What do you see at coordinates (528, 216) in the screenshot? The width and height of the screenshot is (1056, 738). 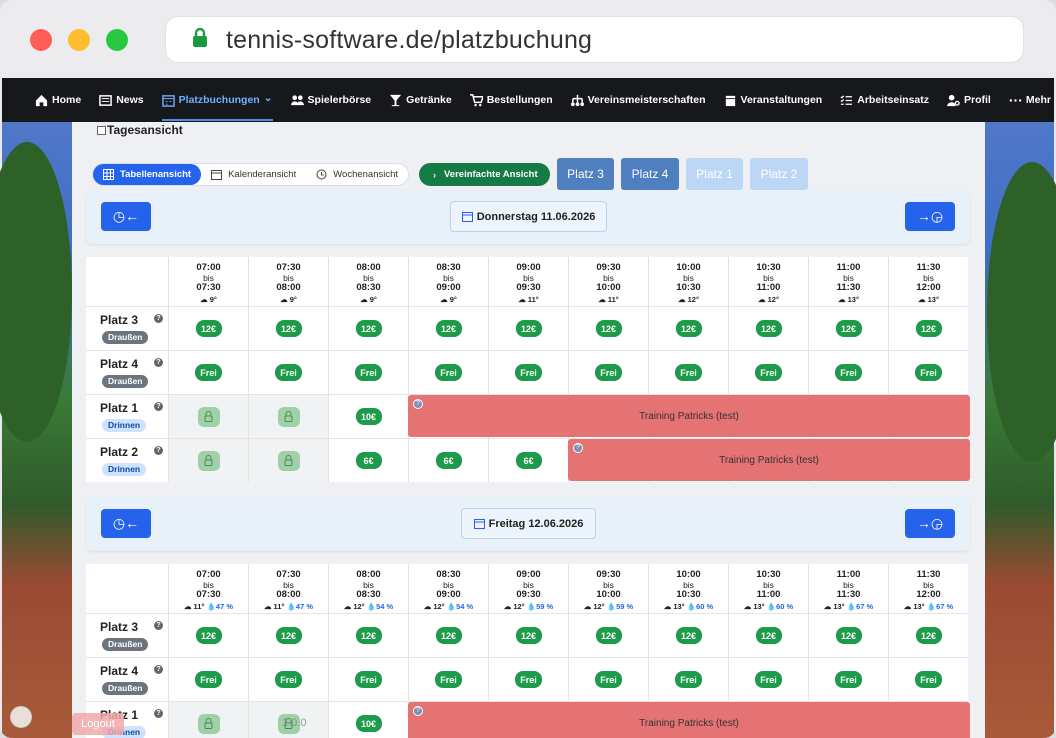 I see `date-picker-button: Donnerstag 11.06.2026` at bounding box center [528, 216].